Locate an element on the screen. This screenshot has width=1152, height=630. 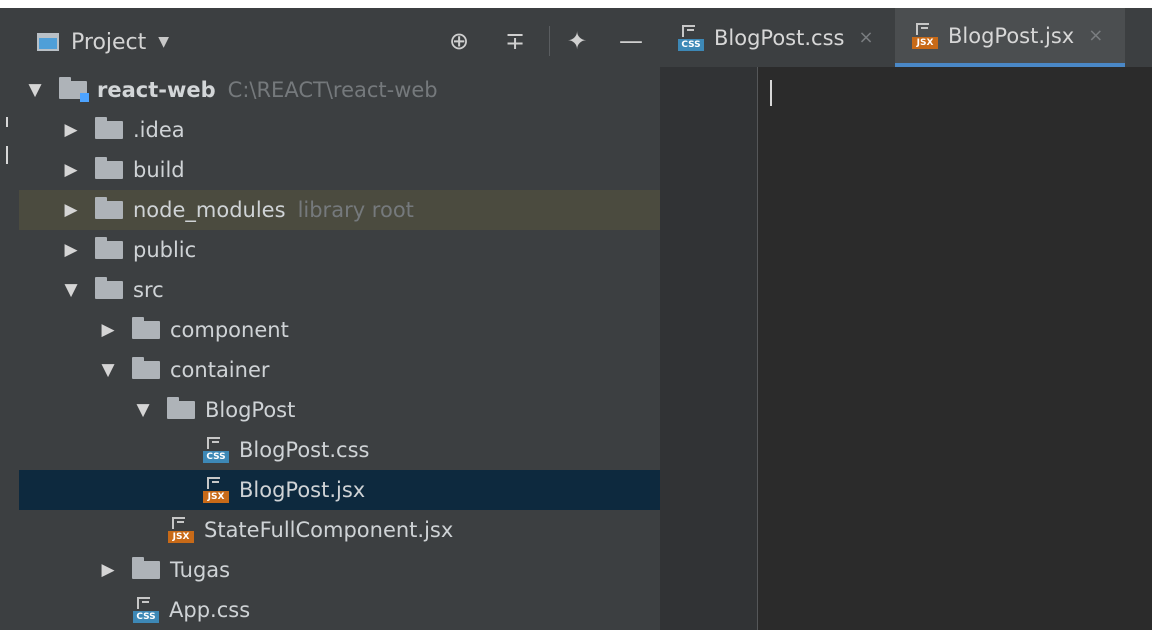
module-folder-icon is located at coordinates (74, 89).